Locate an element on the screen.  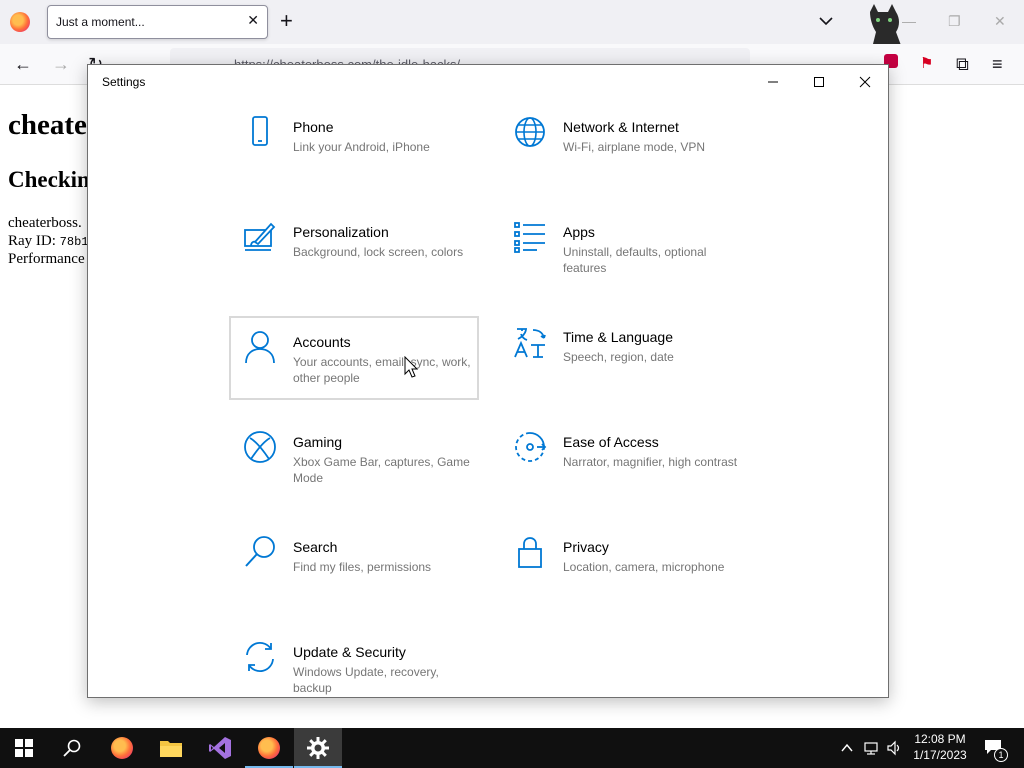
start-button is located at coordinates (24, 748).